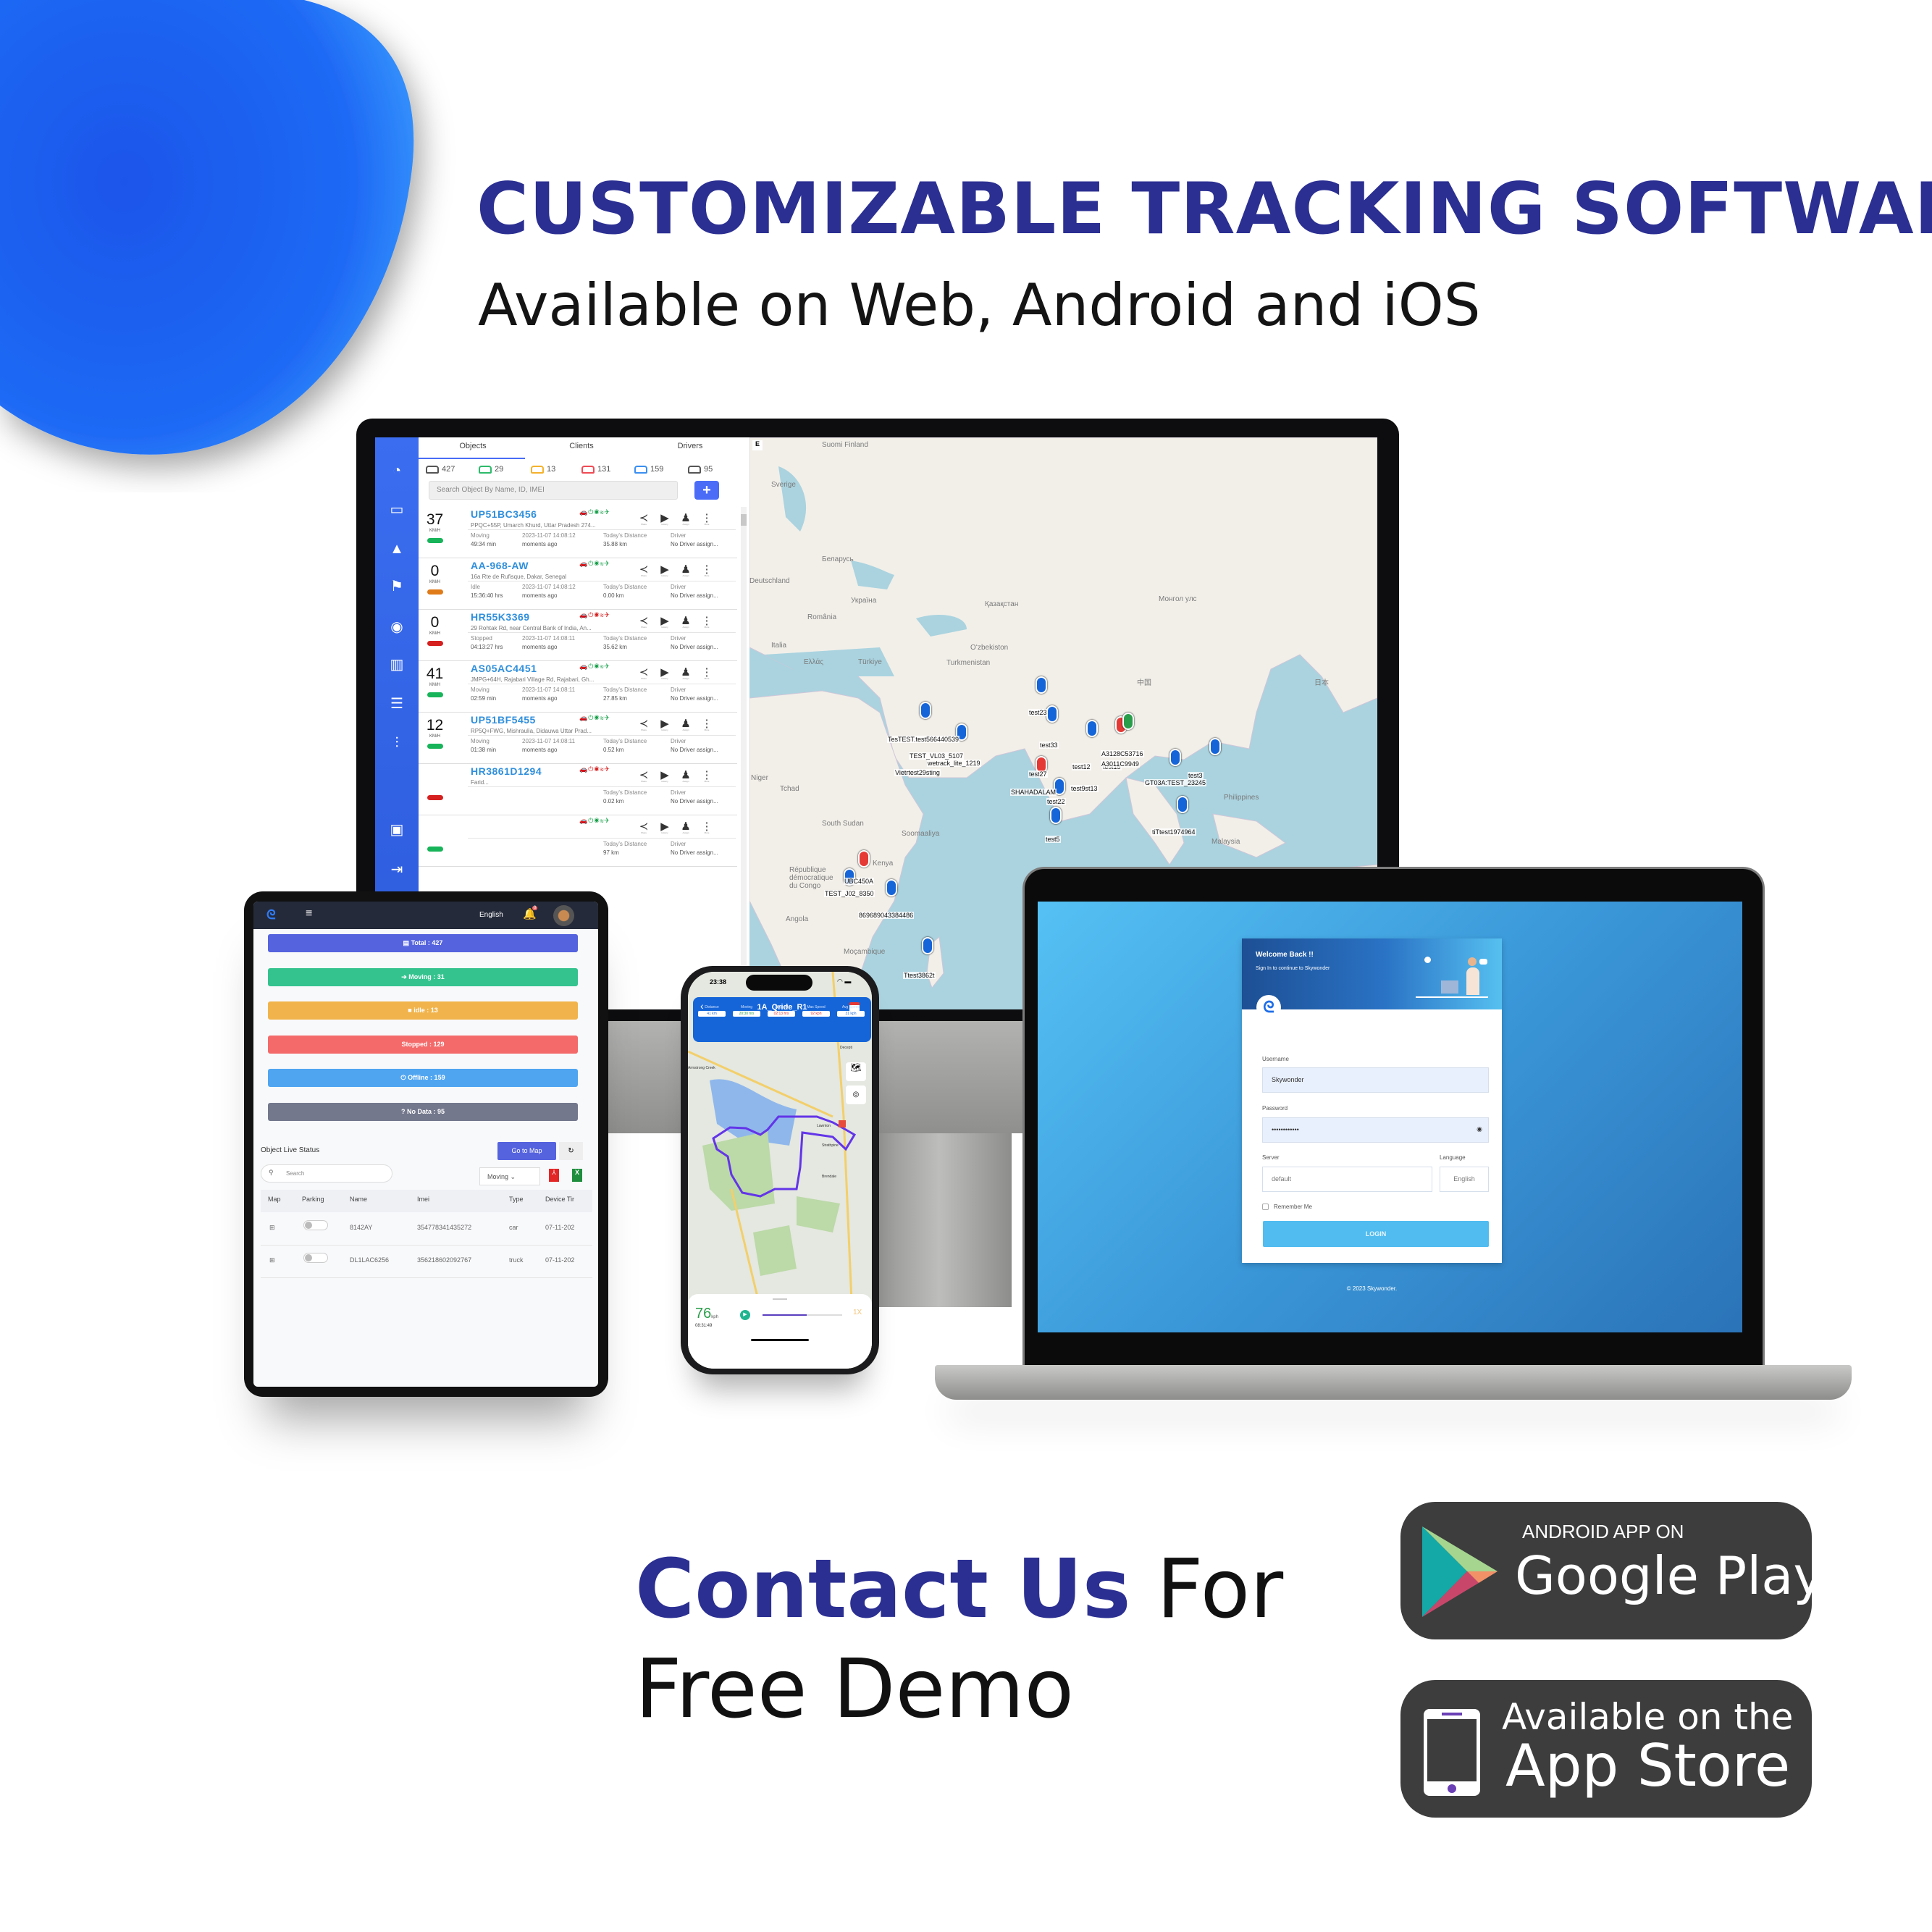 The height and width of the screenshot is (1932, 1932). What do you see at coordinates (500, 565) in the screenshot?
I see `vehicle-plate: AA-968-AW` at bounding box center [500, 565].